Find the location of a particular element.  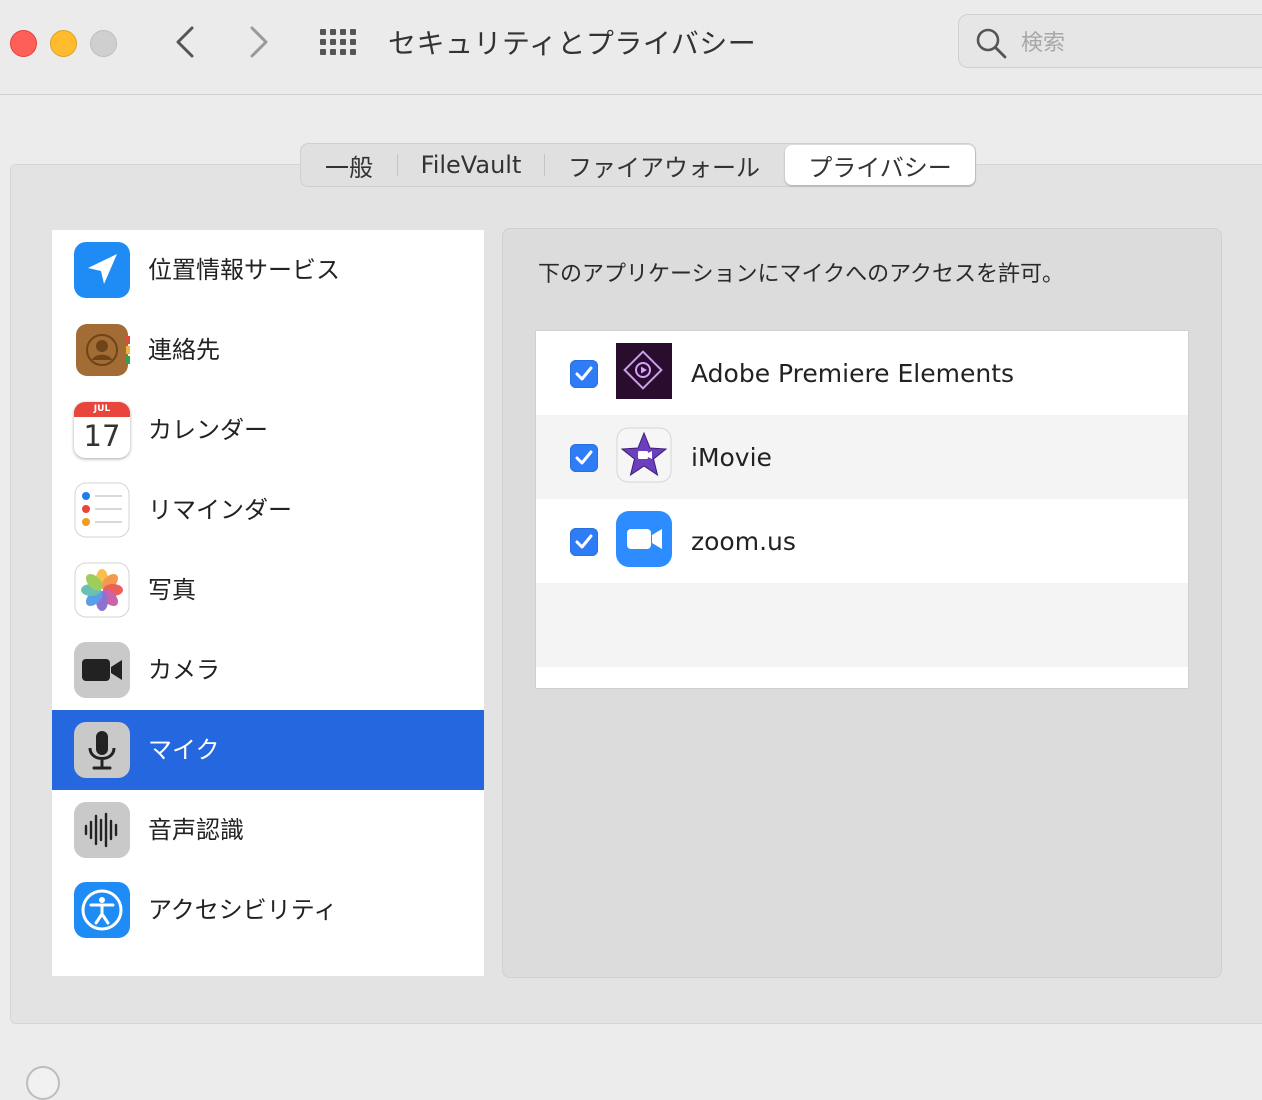

sidebar-item-photos: 写真 is located at coordinates (268, 590).